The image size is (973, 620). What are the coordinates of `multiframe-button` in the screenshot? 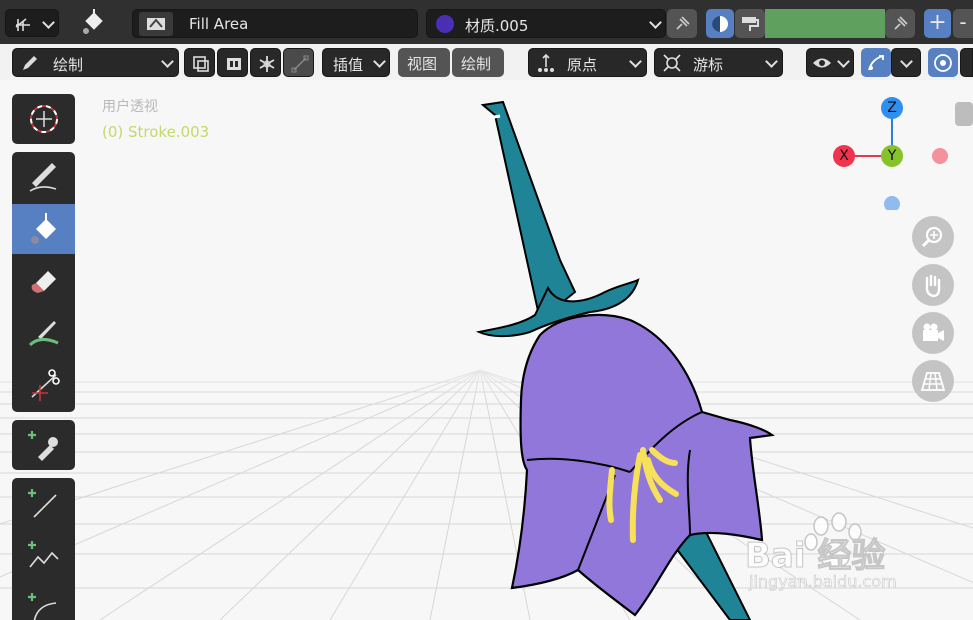 It's located at (199, 62).